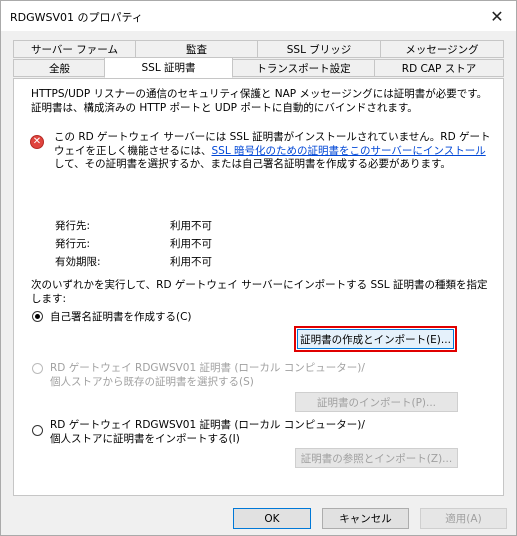 Image resolution: width=517 pixels, height=536 pixels. I want to click on expiration-label: 有効期限:, so click(78, 262).